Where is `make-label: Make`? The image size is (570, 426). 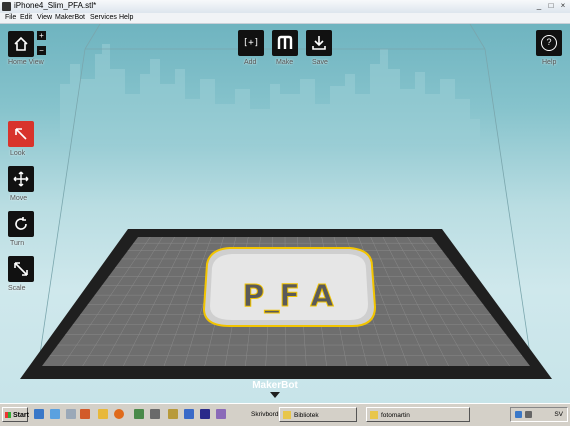
make-label: Make is located at coordinates (285, 62).